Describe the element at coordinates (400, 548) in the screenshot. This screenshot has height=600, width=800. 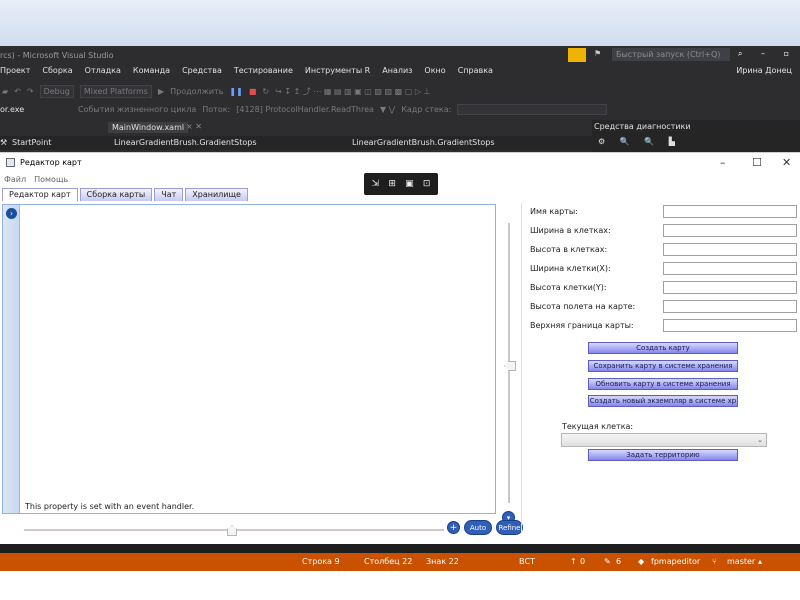
I see `vs-dark-strip` at that location.